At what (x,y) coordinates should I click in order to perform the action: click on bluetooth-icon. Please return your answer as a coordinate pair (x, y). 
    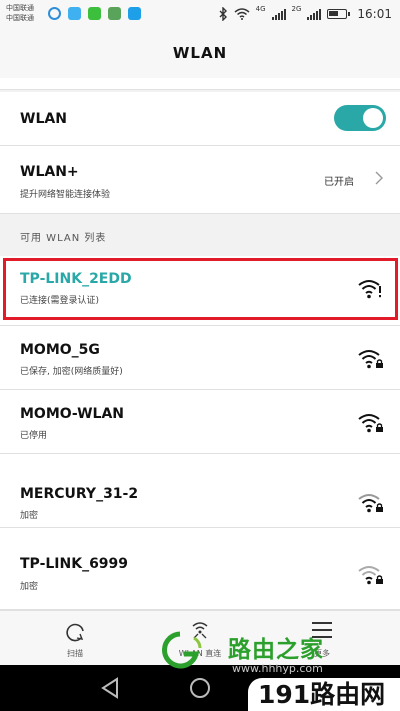
    Looking at the image, I should click on (223, 14).